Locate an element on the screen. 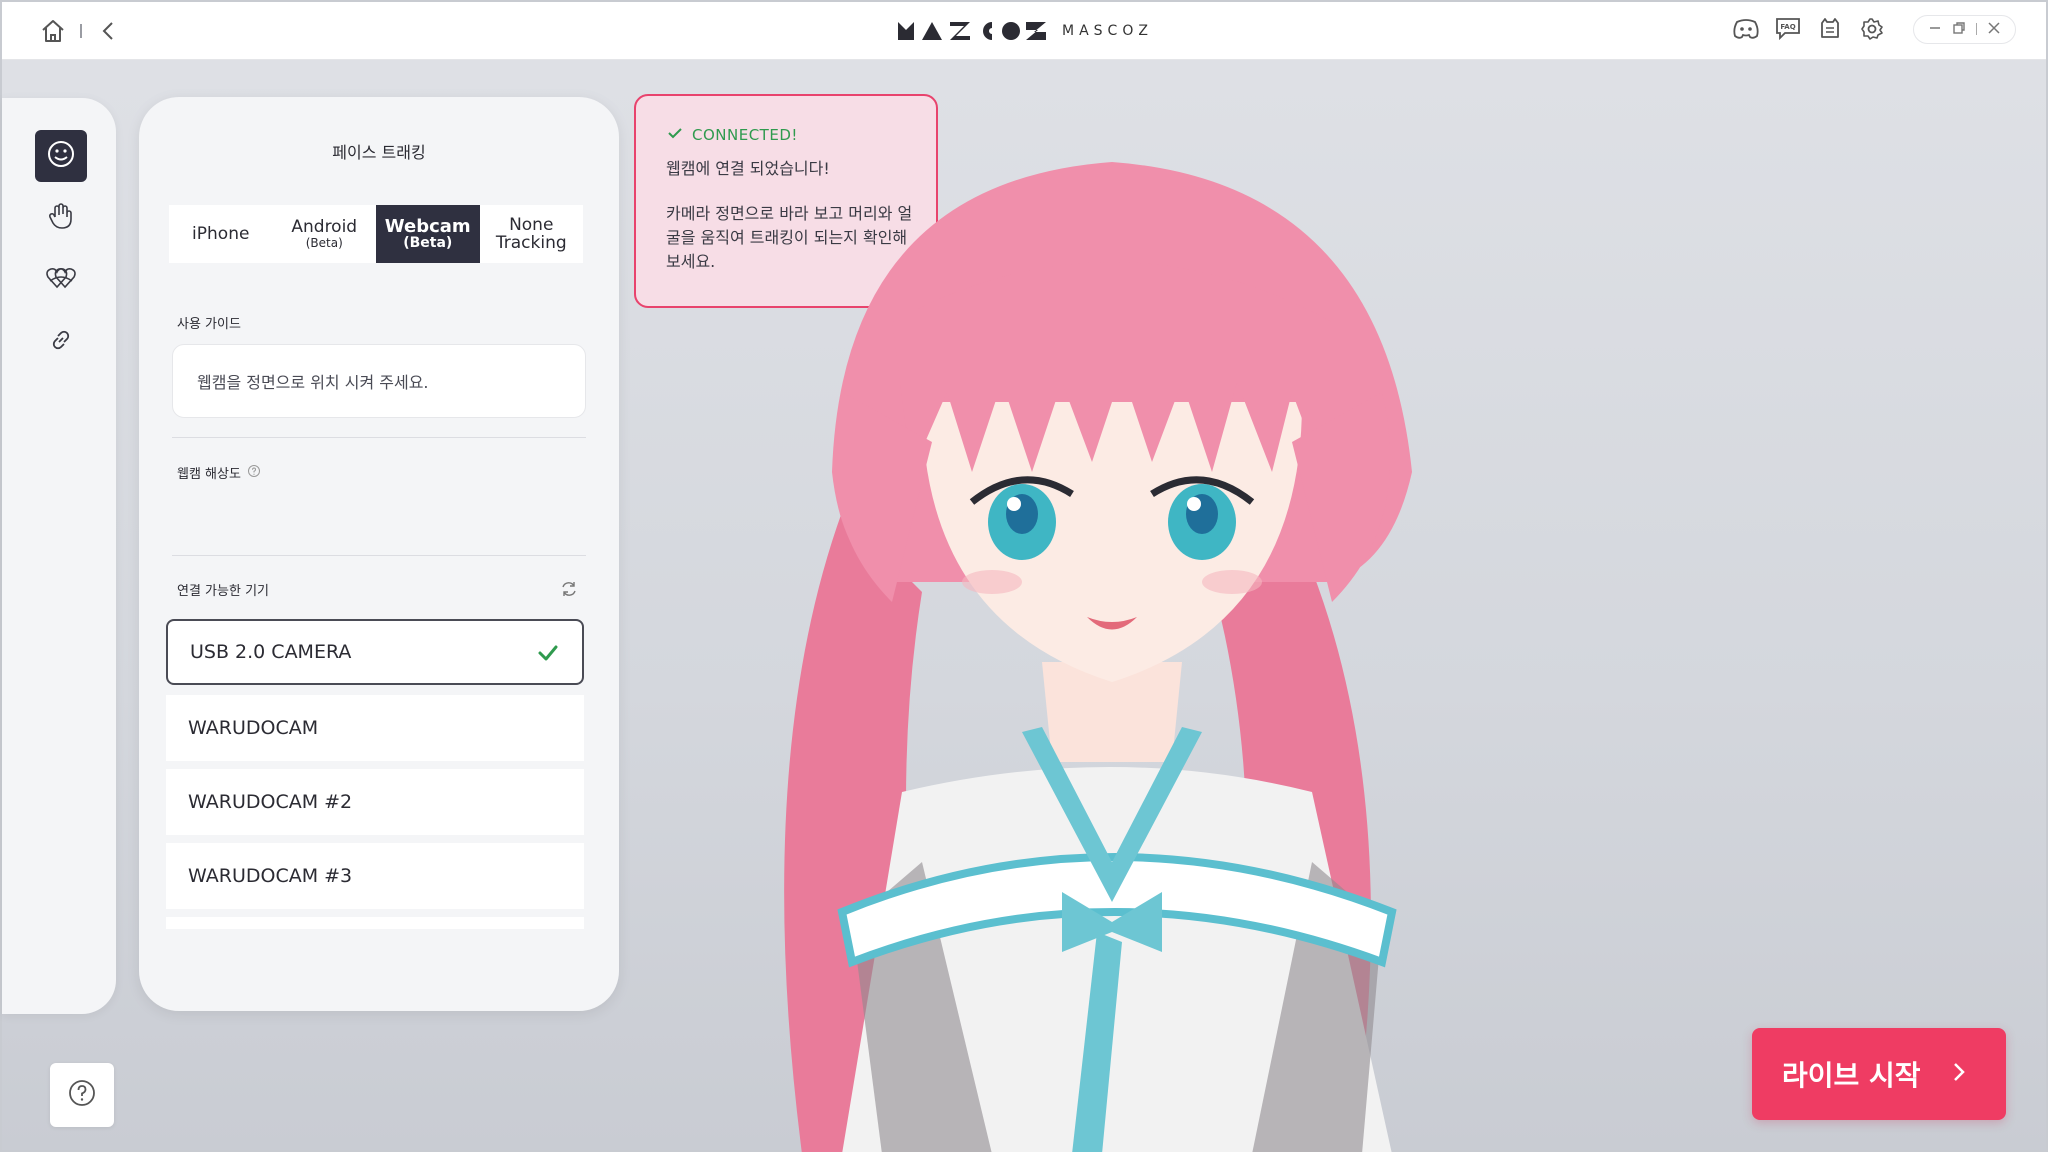  device-item-usb-camera: USB 2.0 CAMERA is located at coordinates (375, 652).